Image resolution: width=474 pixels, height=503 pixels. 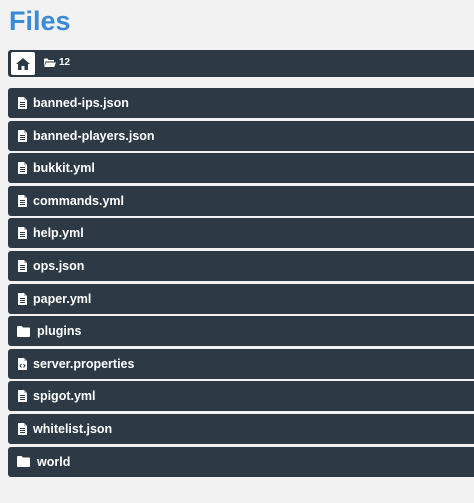 What do you see at coordinates (241, 200) in the screenshot?
I see `file-row: commands.yml` at bounding box center [241, 200].